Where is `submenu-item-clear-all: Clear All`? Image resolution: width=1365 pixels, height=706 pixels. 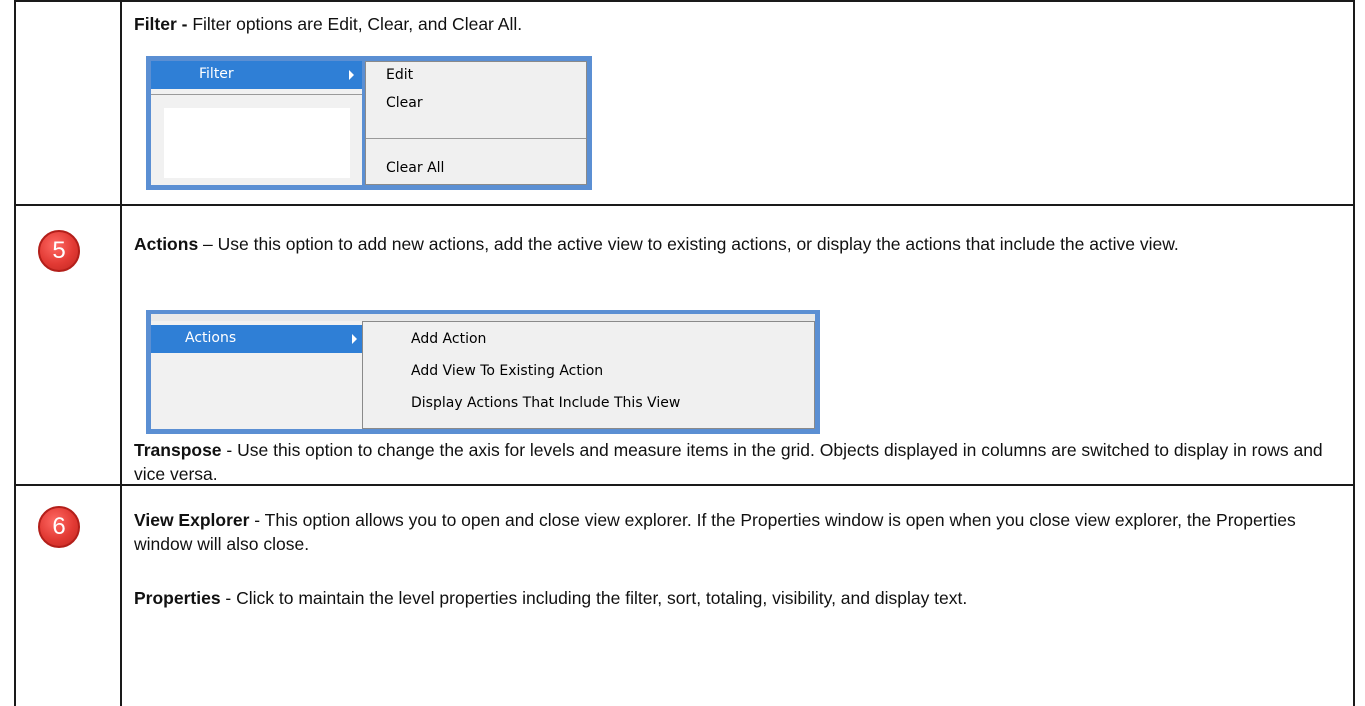 submenu-item-clear-all: Clear All is located at coordinates (415, 168).